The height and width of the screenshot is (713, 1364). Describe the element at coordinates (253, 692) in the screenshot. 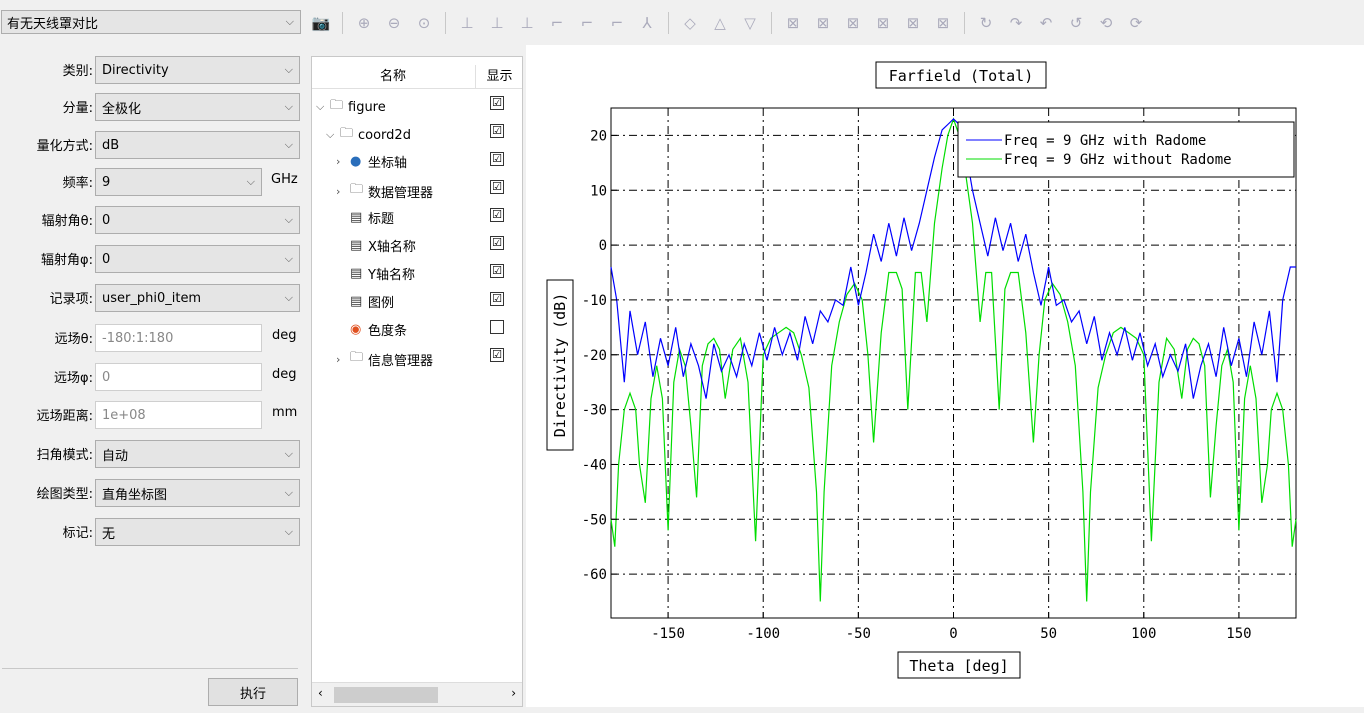

I see `execute-button: 执行` at that location.